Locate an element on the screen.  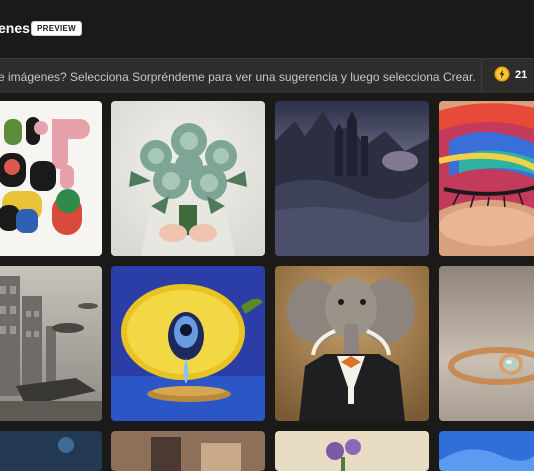
prompt-divider is located at coordinates (481, 76).